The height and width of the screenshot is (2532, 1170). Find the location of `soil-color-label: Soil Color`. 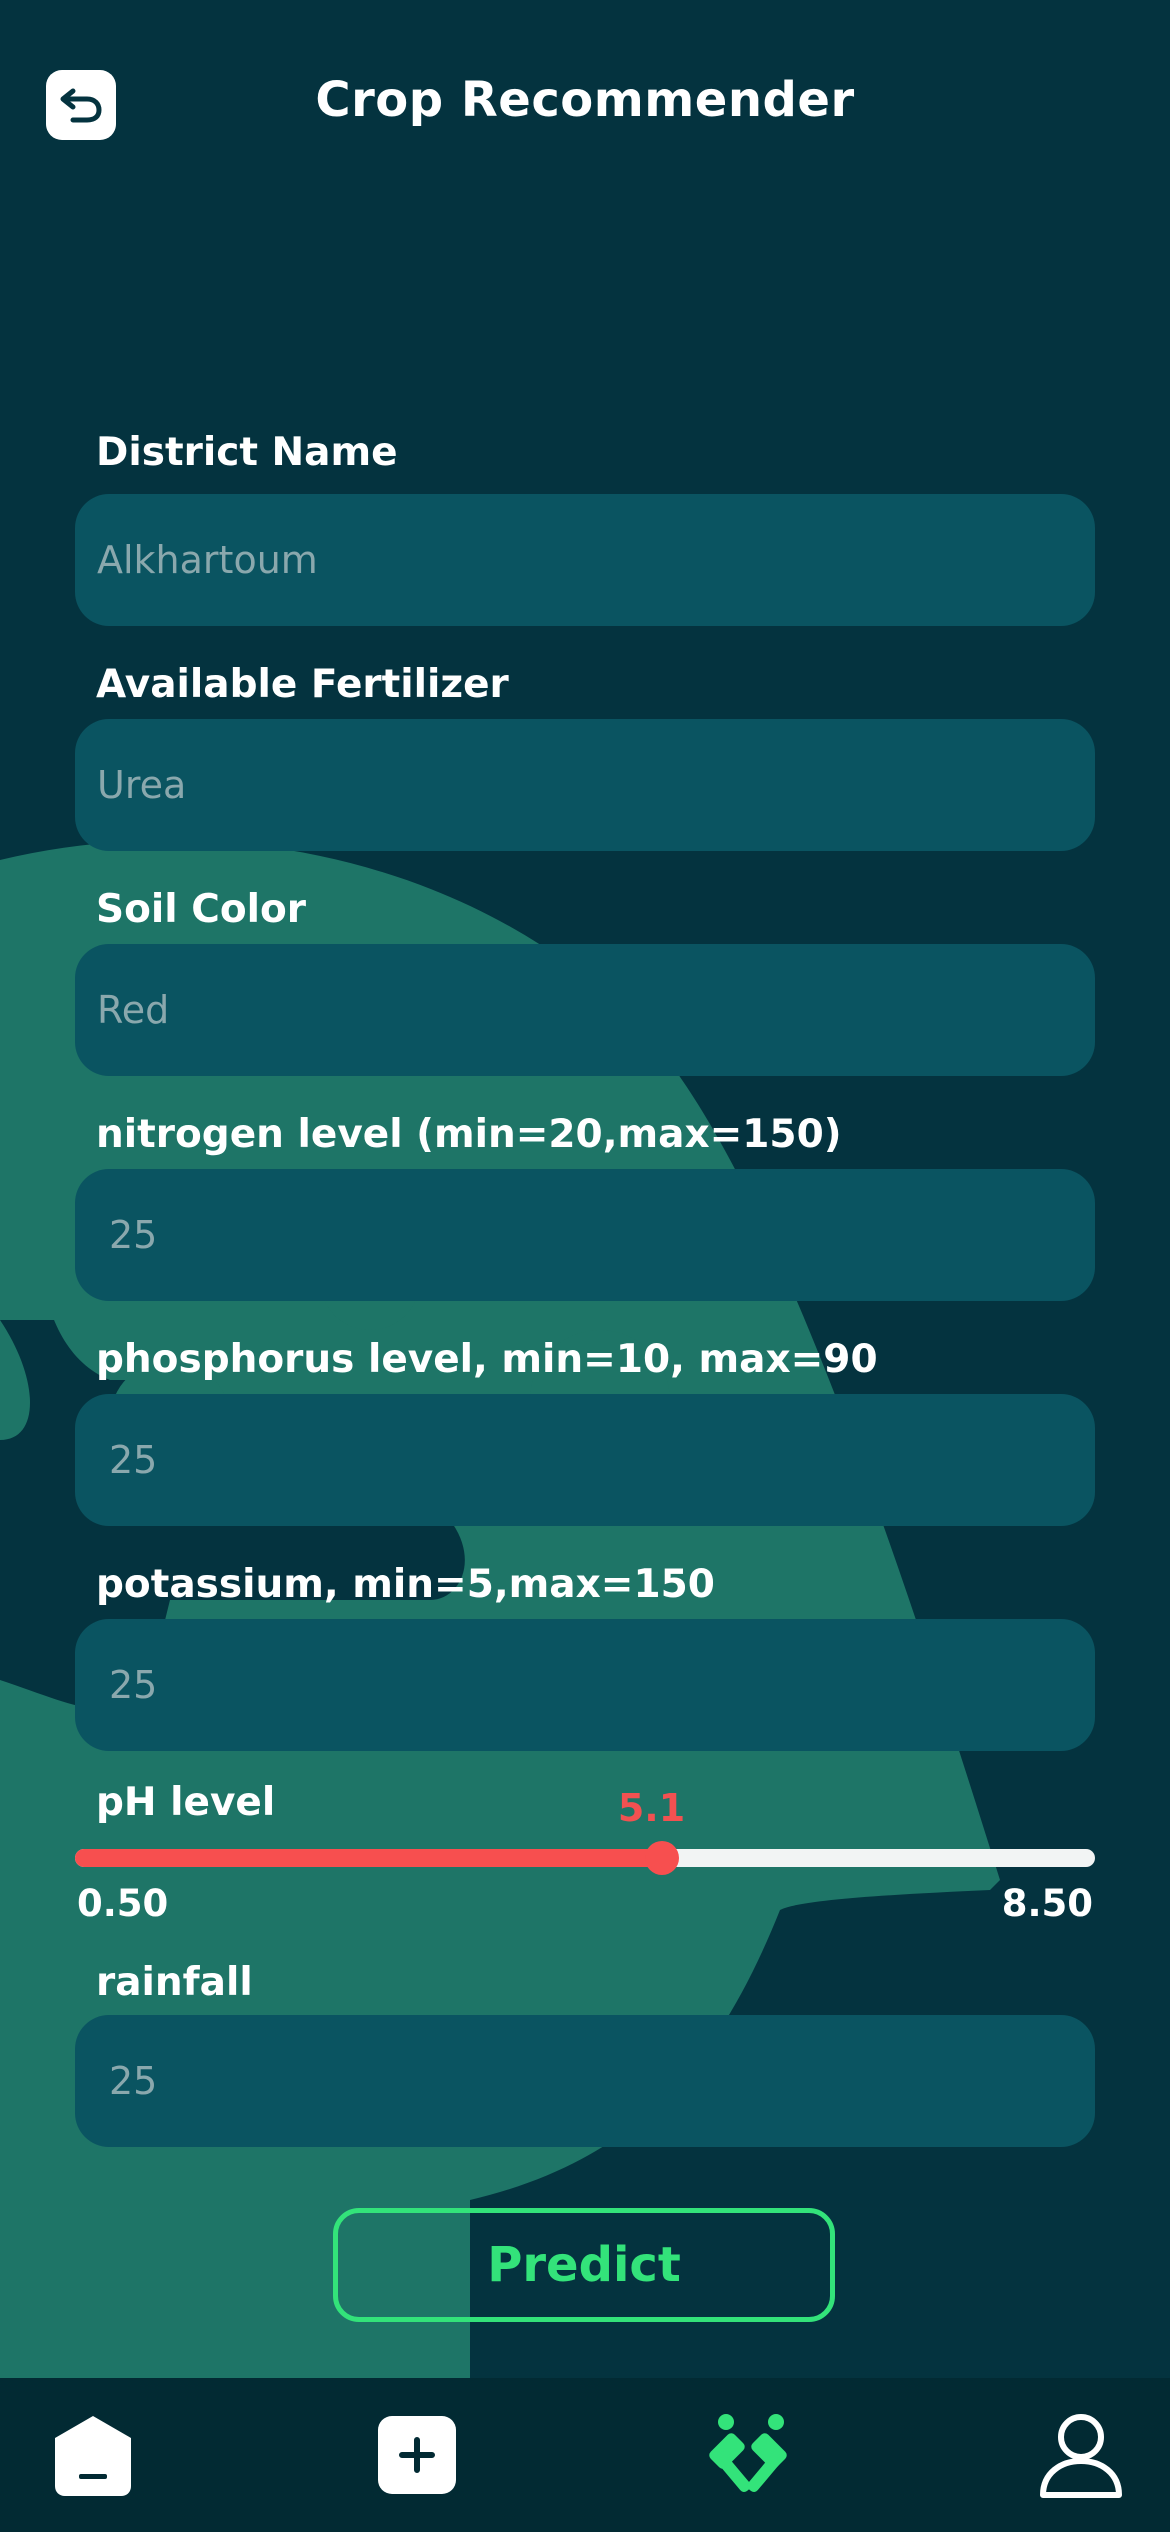

soil-color-label: Soil Color is located at coordinates (201, 909).